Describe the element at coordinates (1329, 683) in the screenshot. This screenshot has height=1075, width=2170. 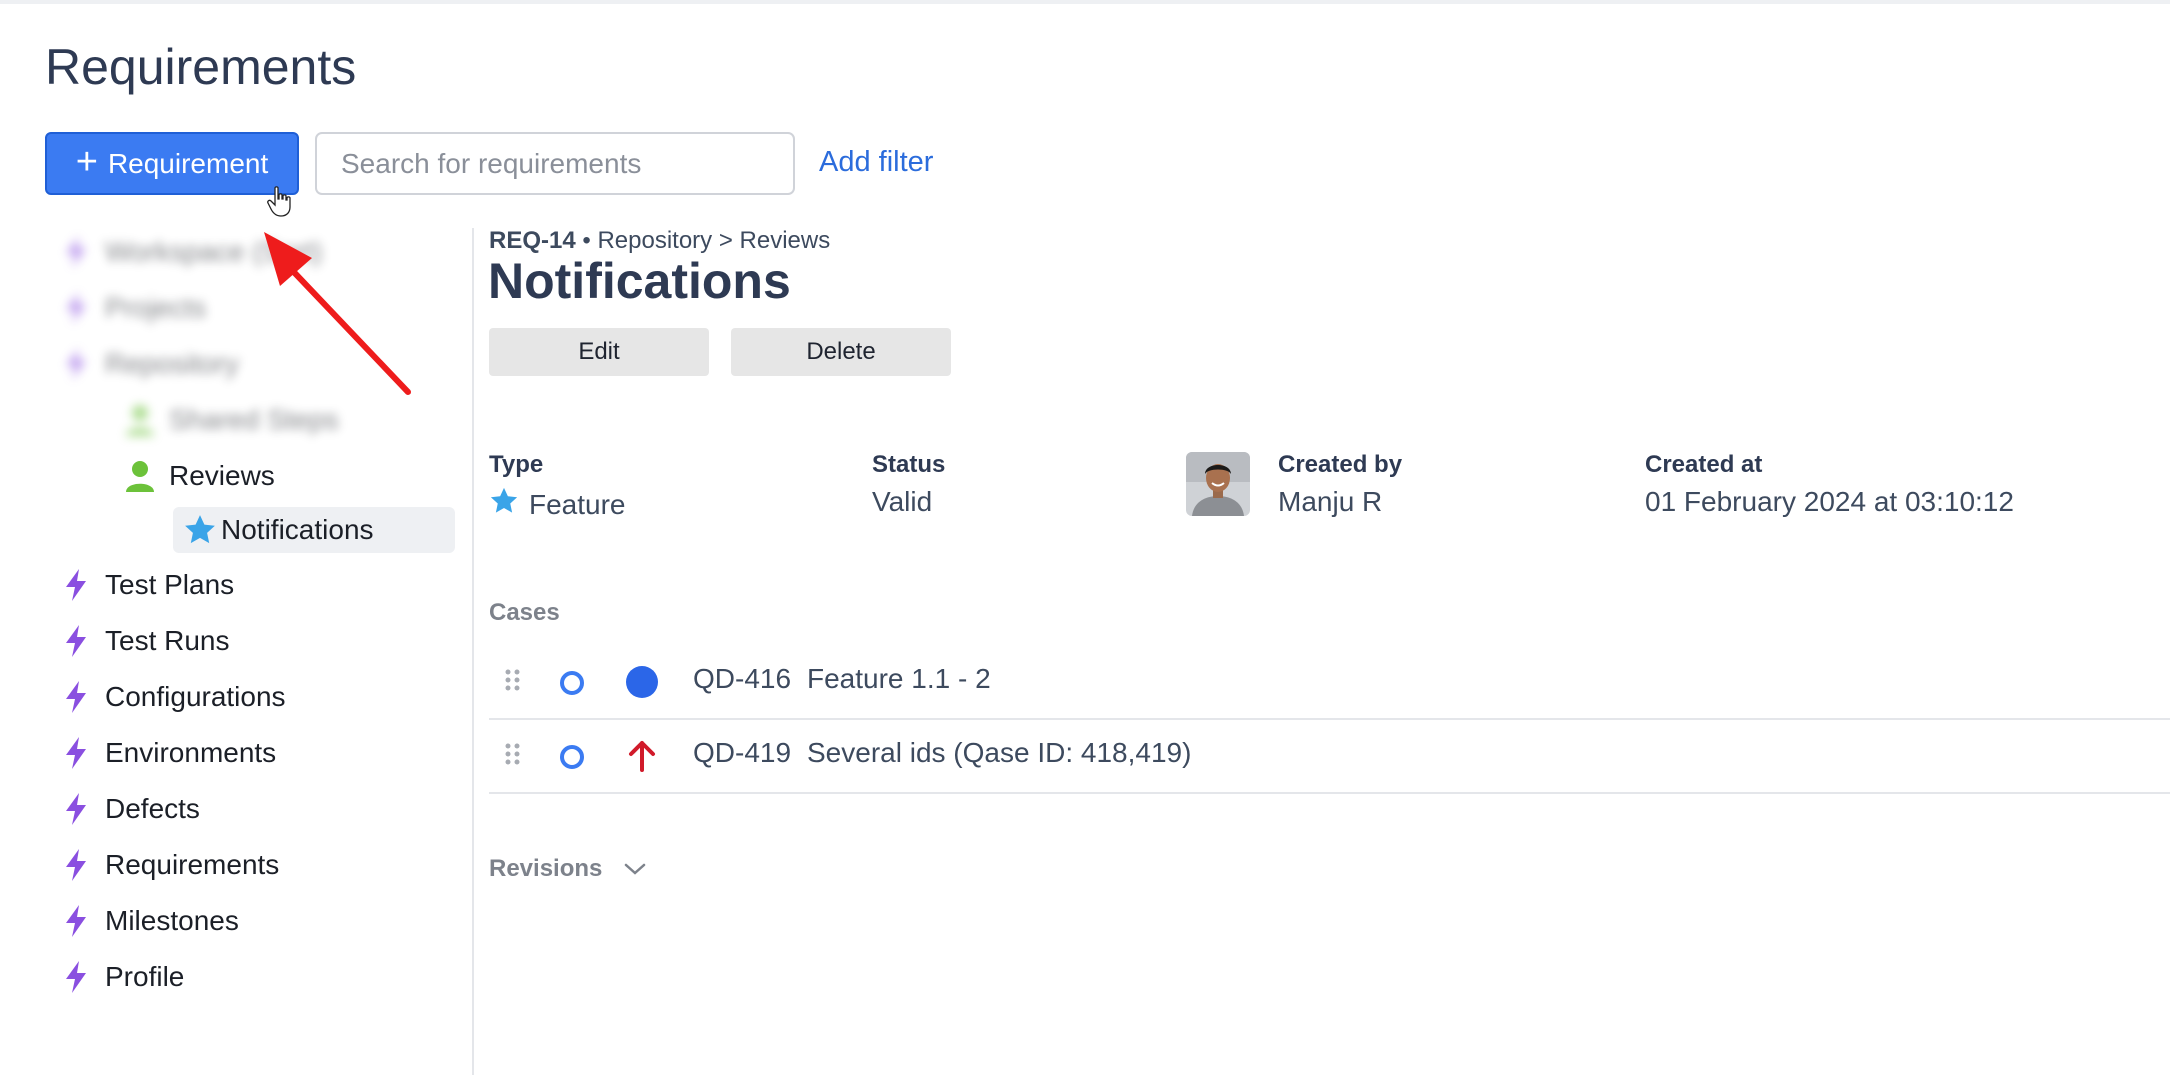
I see `case-row: QD-416 Feature 1.1 - 2` at that location.